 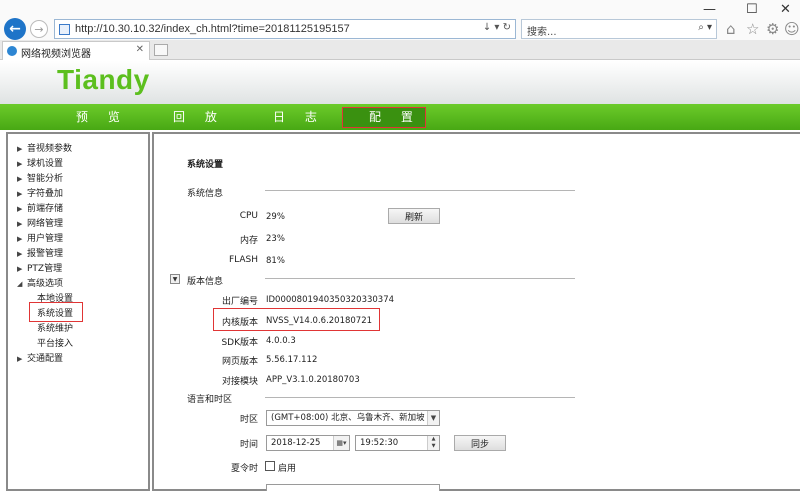 I want to click on sync-button: 同步, so click(x=480, y=443).